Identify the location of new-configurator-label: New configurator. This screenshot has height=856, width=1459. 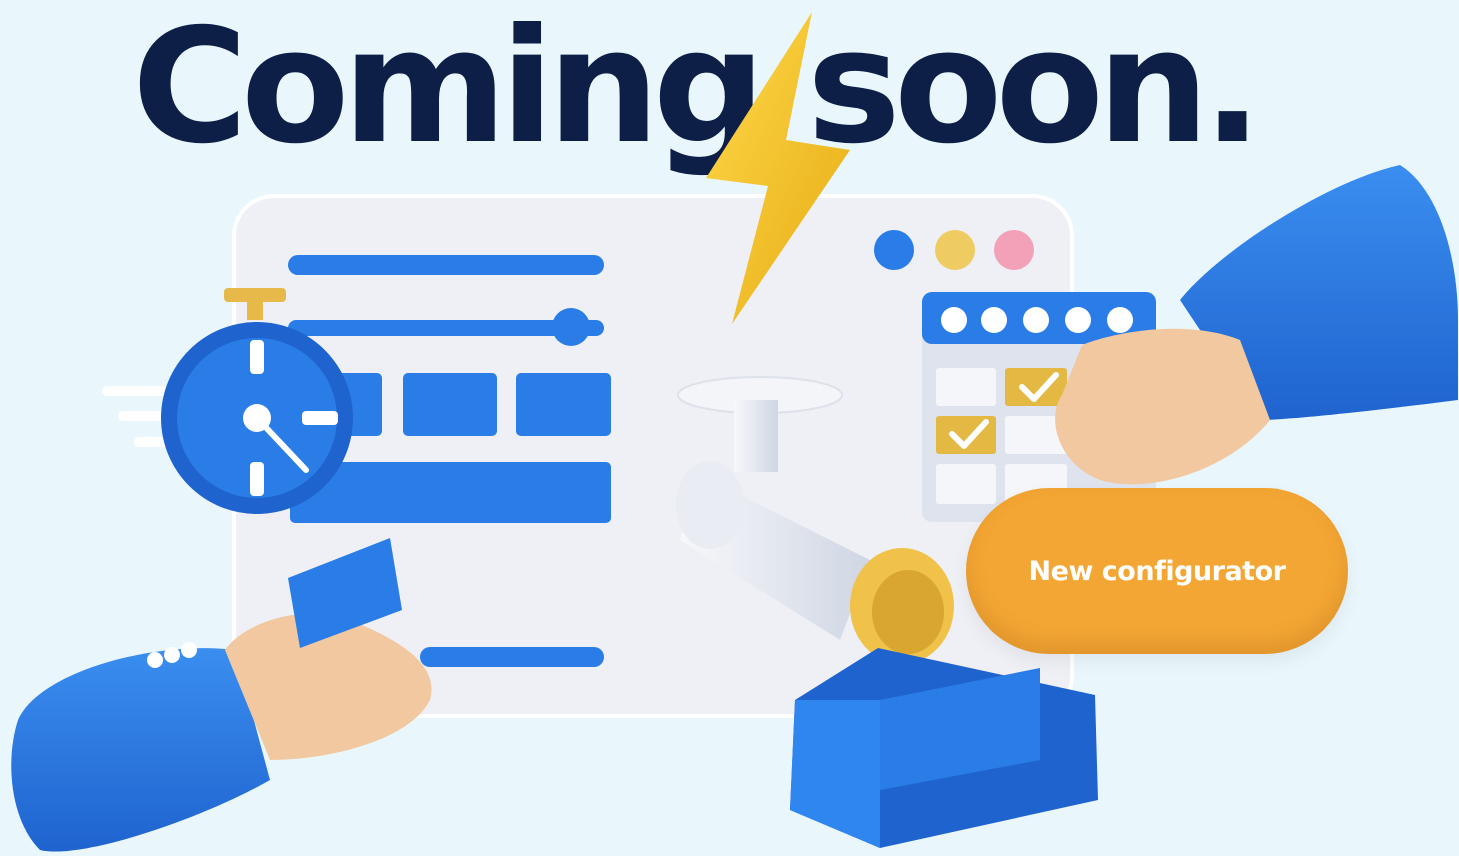
(1157, 571).